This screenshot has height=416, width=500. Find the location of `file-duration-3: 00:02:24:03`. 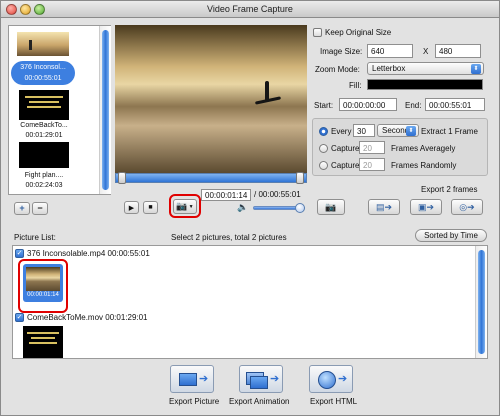

file-duration-3: 00:02:24:03 is located at coordinates (44, 185).